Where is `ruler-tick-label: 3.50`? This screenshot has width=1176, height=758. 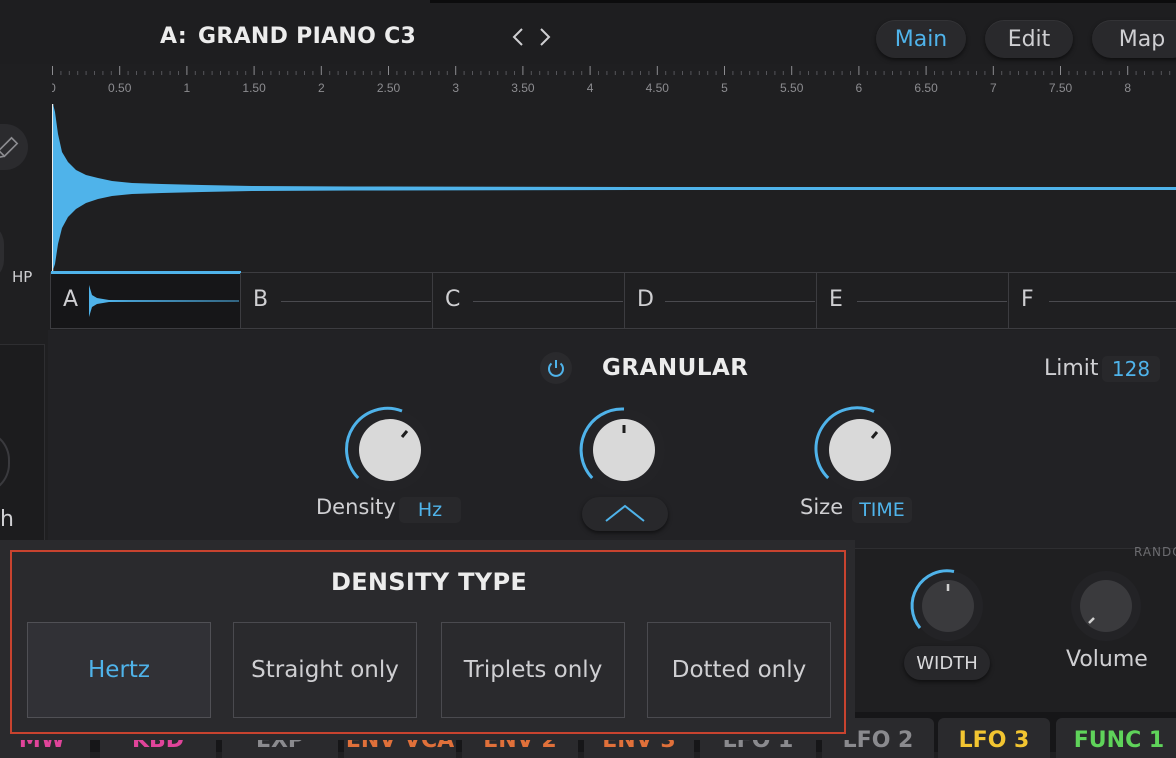
ruler-tick-label: 3.50 is located at coordinates (523, 88).